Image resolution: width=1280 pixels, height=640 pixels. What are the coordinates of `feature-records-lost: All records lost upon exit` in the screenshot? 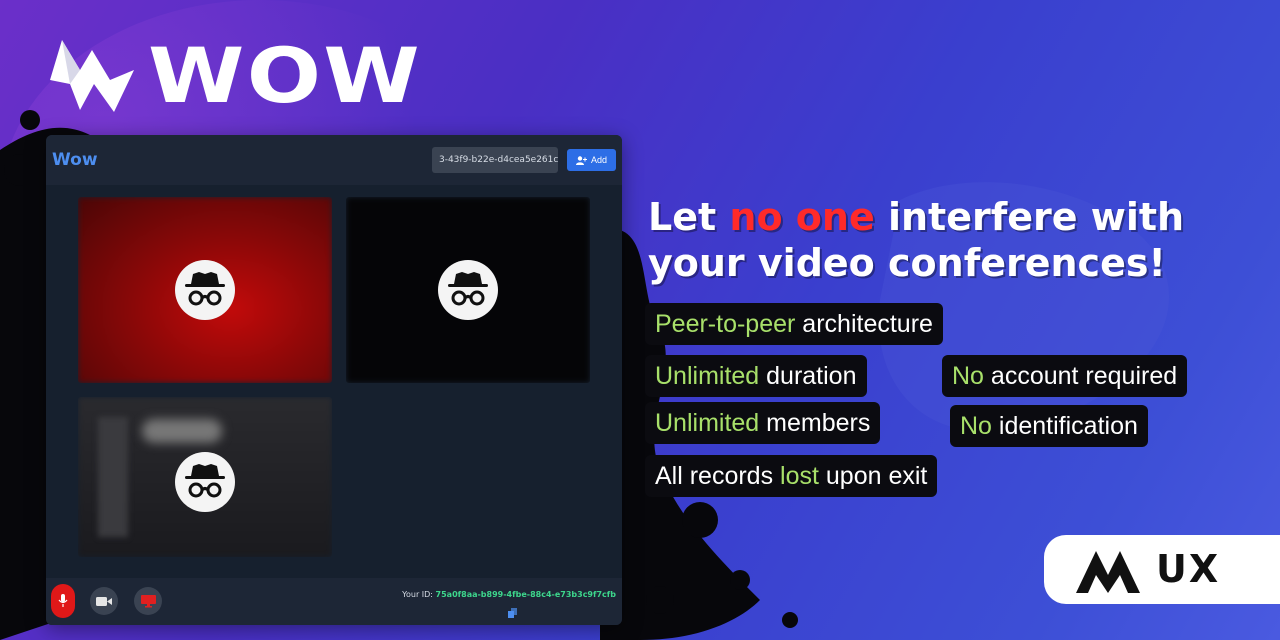 It's located at (791, 476).